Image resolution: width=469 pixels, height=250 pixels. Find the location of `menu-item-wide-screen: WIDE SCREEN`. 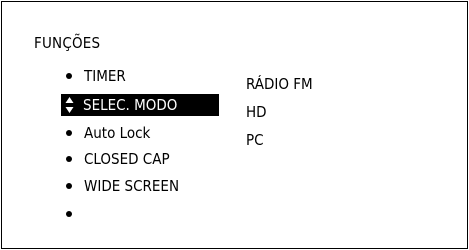

menu-item-wide-screen: WIDE SCREEN is located at coordinates (119, 186).